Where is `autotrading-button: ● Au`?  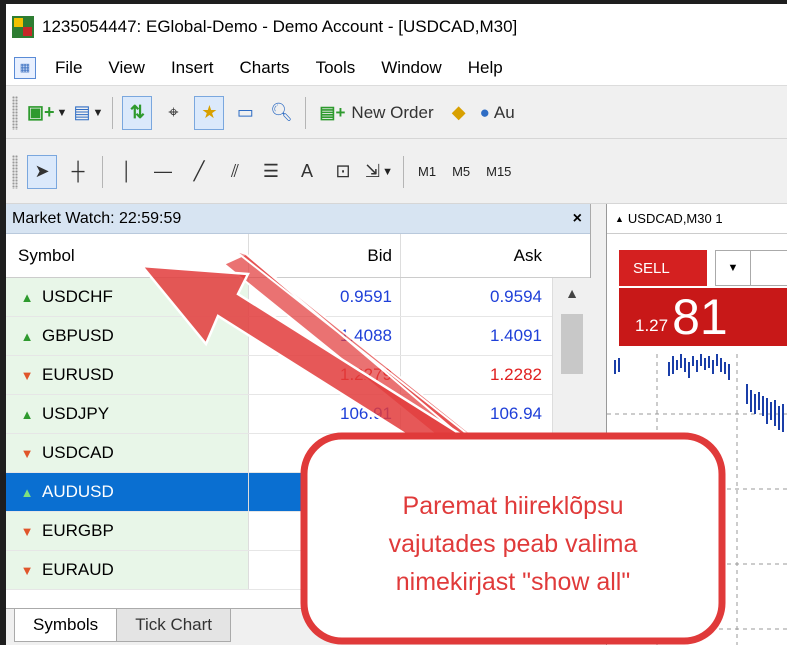
autotrading-button: ● Au is located at coordinates (497, 113).